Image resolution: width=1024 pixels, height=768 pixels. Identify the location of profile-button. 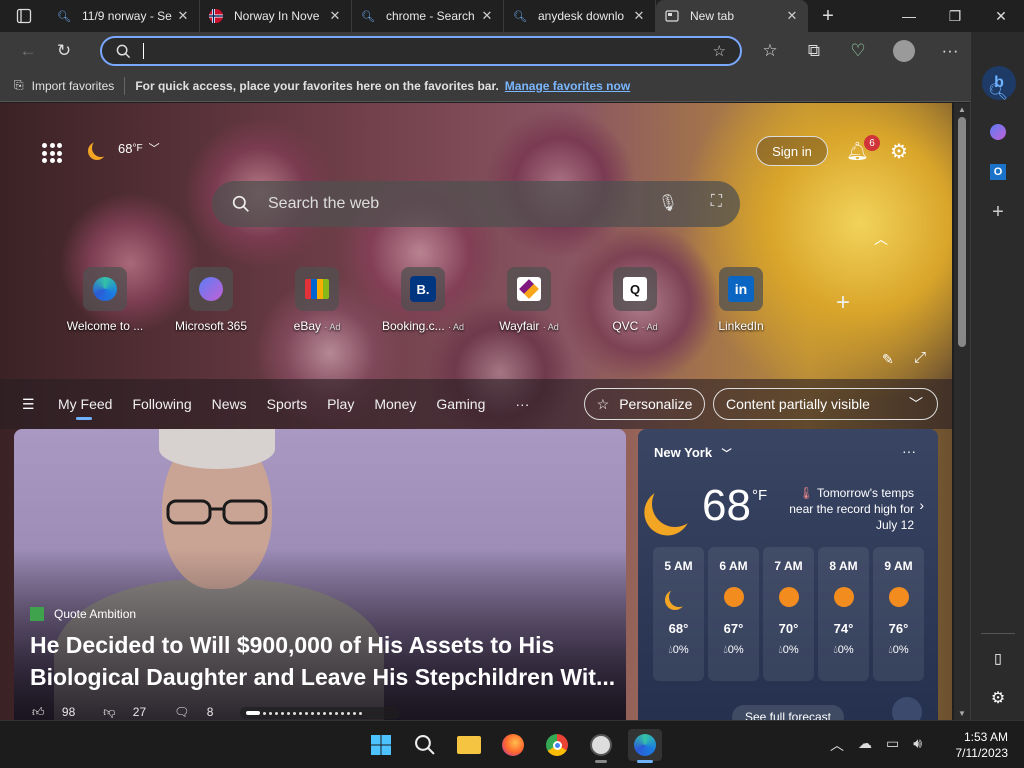
(904, 51).